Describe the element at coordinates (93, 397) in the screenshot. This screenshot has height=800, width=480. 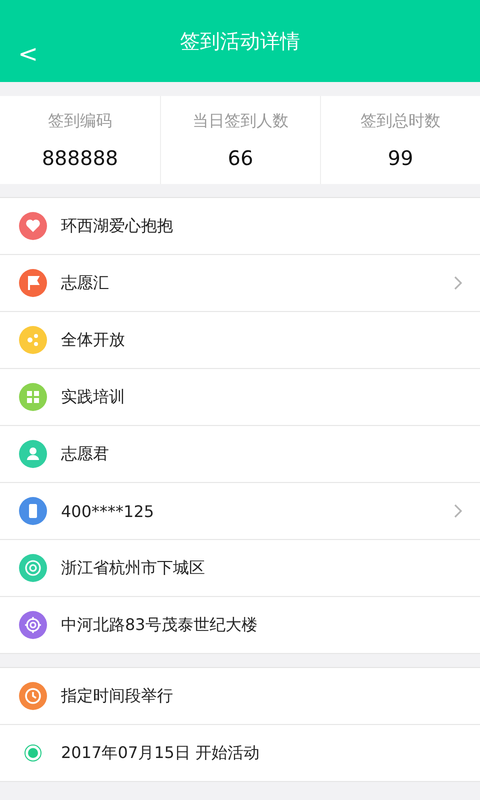
I see `info-text: 实践培训` at that location.